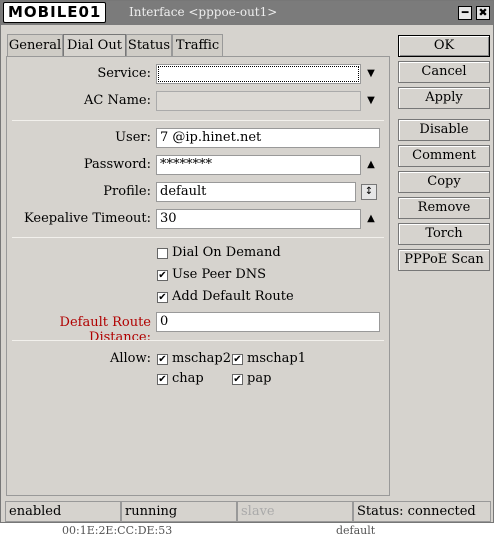 The height and width of the screenshot is (537, 494). What do you see at coordinates (124, 73) in the screenshot?
I see `service-label: Service:` at bounding box center [124, 73].